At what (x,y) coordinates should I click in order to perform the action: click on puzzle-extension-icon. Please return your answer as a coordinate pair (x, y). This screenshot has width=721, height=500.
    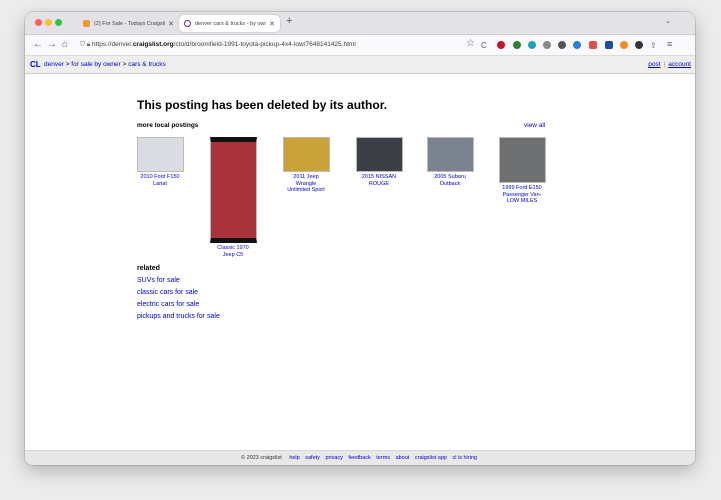
    Looking at the image, I should click on (547, 45).